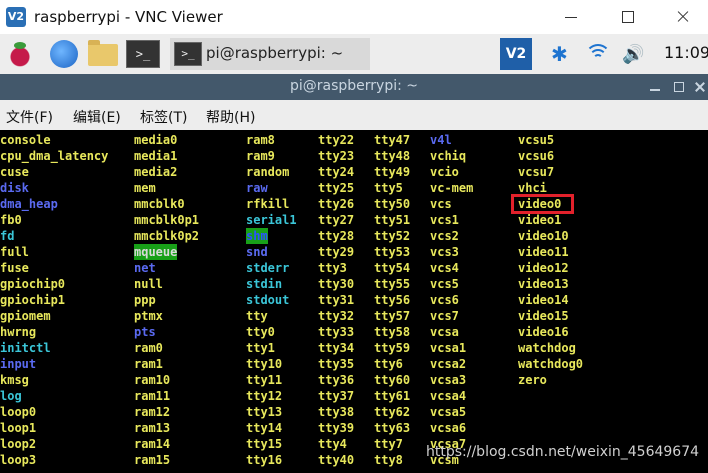 The image size is (708, 473). Describe the element at coordinates (336, 220) in the screenshot. I see `device-entry: tty27` at that location.